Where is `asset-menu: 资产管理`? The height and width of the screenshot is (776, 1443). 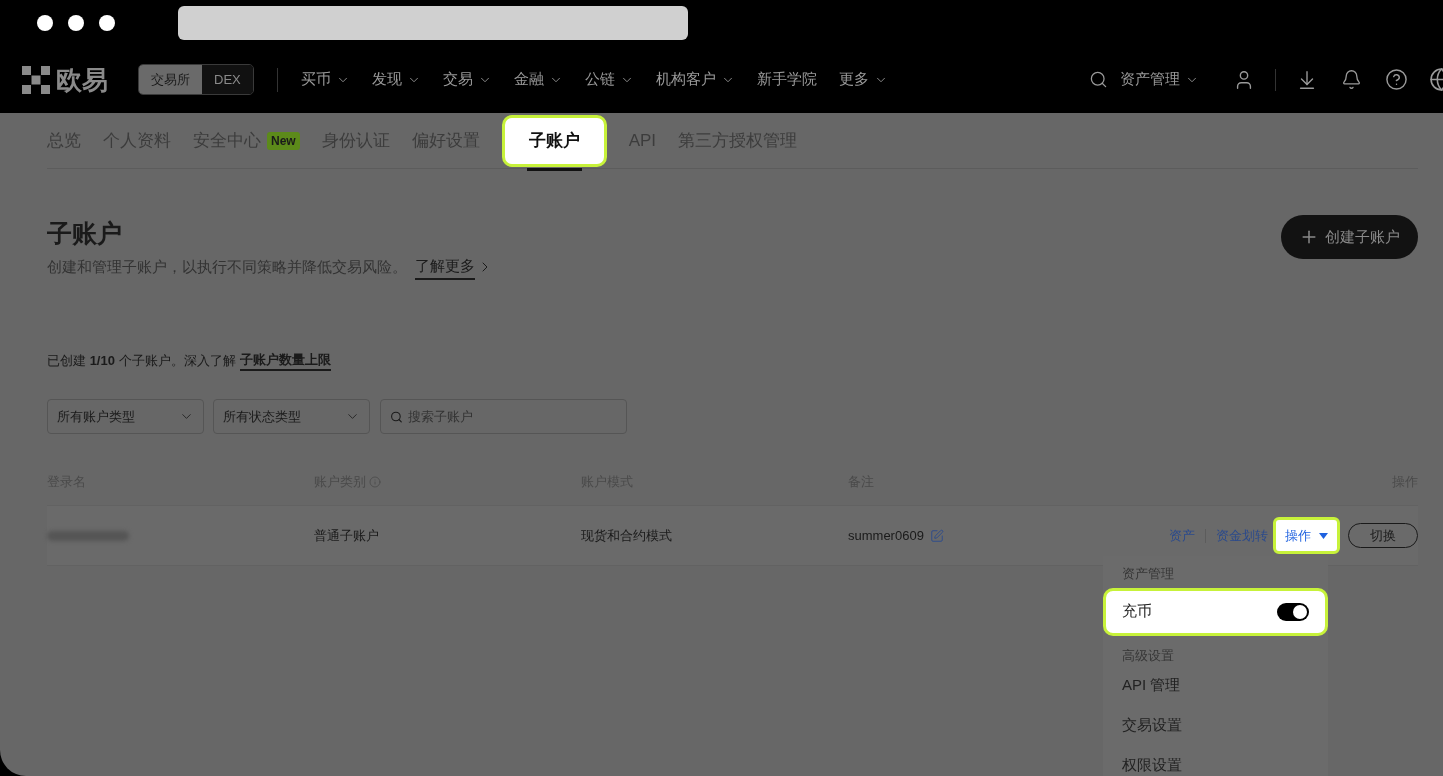
asset-menu: 资产管理 is located at coordinates (1159, 79).